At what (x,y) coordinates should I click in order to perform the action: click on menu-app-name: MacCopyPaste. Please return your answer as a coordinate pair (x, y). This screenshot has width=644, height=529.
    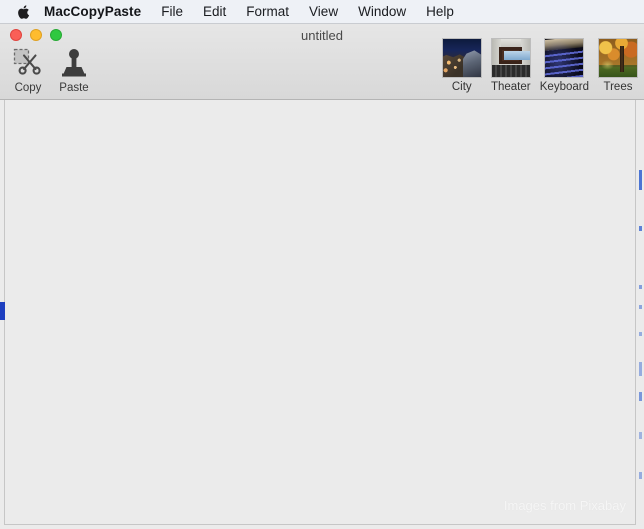
    Looking at the image, I should click on (92, 11).